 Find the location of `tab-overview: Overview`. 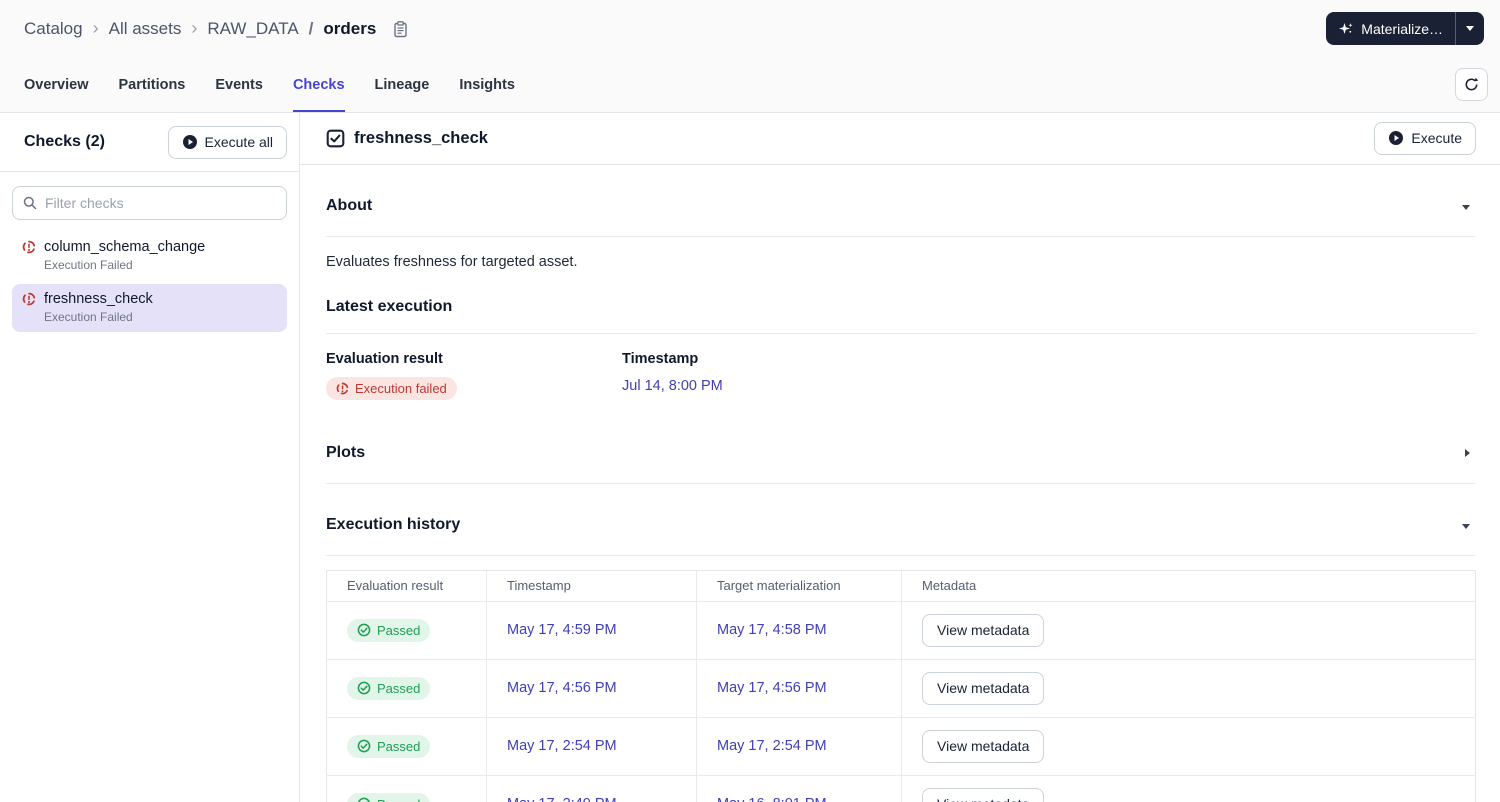

tab-overview: Overview is located at coordinates (56, 84).